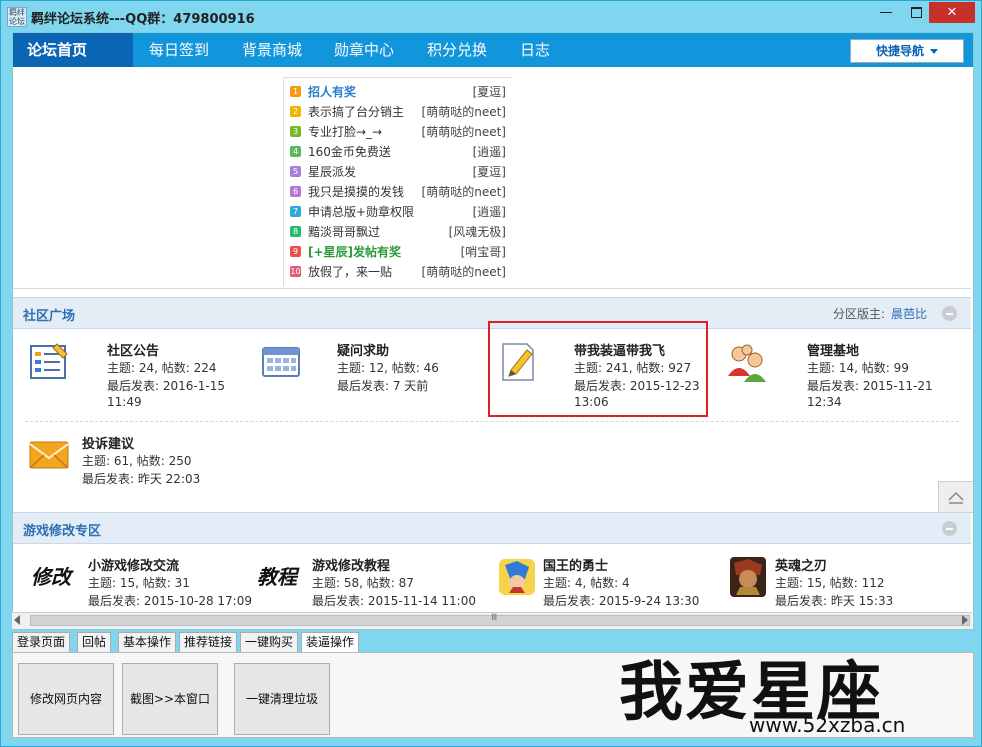  I want to click on hot-topic-title: 我只是摸摸的发钱, so click(356, 192).